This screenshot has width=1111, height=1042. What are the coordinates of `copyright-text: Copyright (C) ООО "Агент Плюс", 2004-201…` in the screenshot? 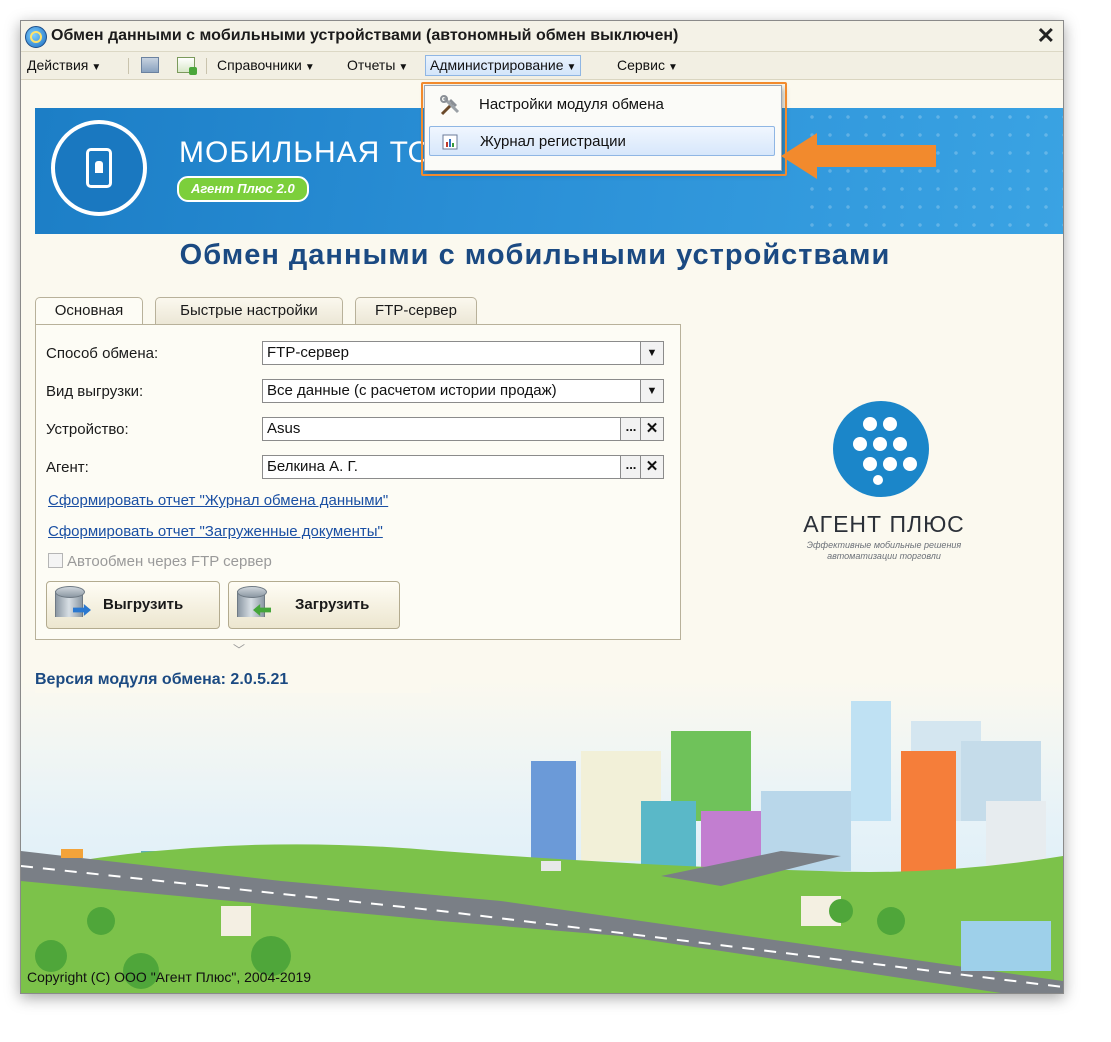 It's located at (169, 977).